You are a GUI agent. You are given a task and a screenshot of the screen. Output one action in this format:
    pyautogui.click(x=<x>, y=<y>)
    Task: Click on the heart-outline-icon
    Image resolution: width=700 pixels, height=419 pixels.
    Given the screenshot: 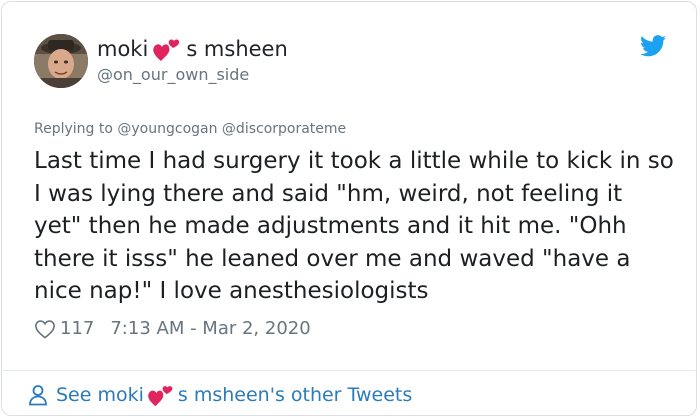 What is the action you would take?
    pyautogui.click(x=45, y=329)
    